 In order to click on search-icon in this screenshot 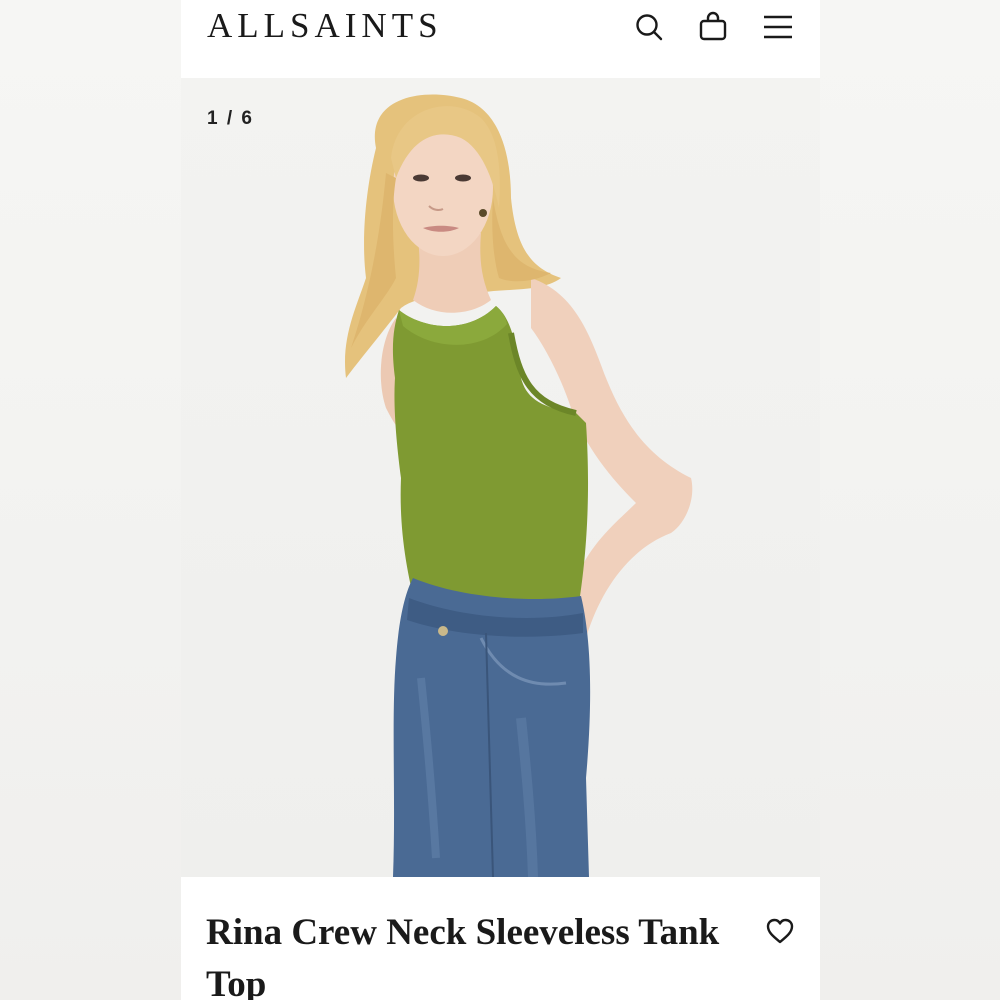, I will do `click(649, 27)`.